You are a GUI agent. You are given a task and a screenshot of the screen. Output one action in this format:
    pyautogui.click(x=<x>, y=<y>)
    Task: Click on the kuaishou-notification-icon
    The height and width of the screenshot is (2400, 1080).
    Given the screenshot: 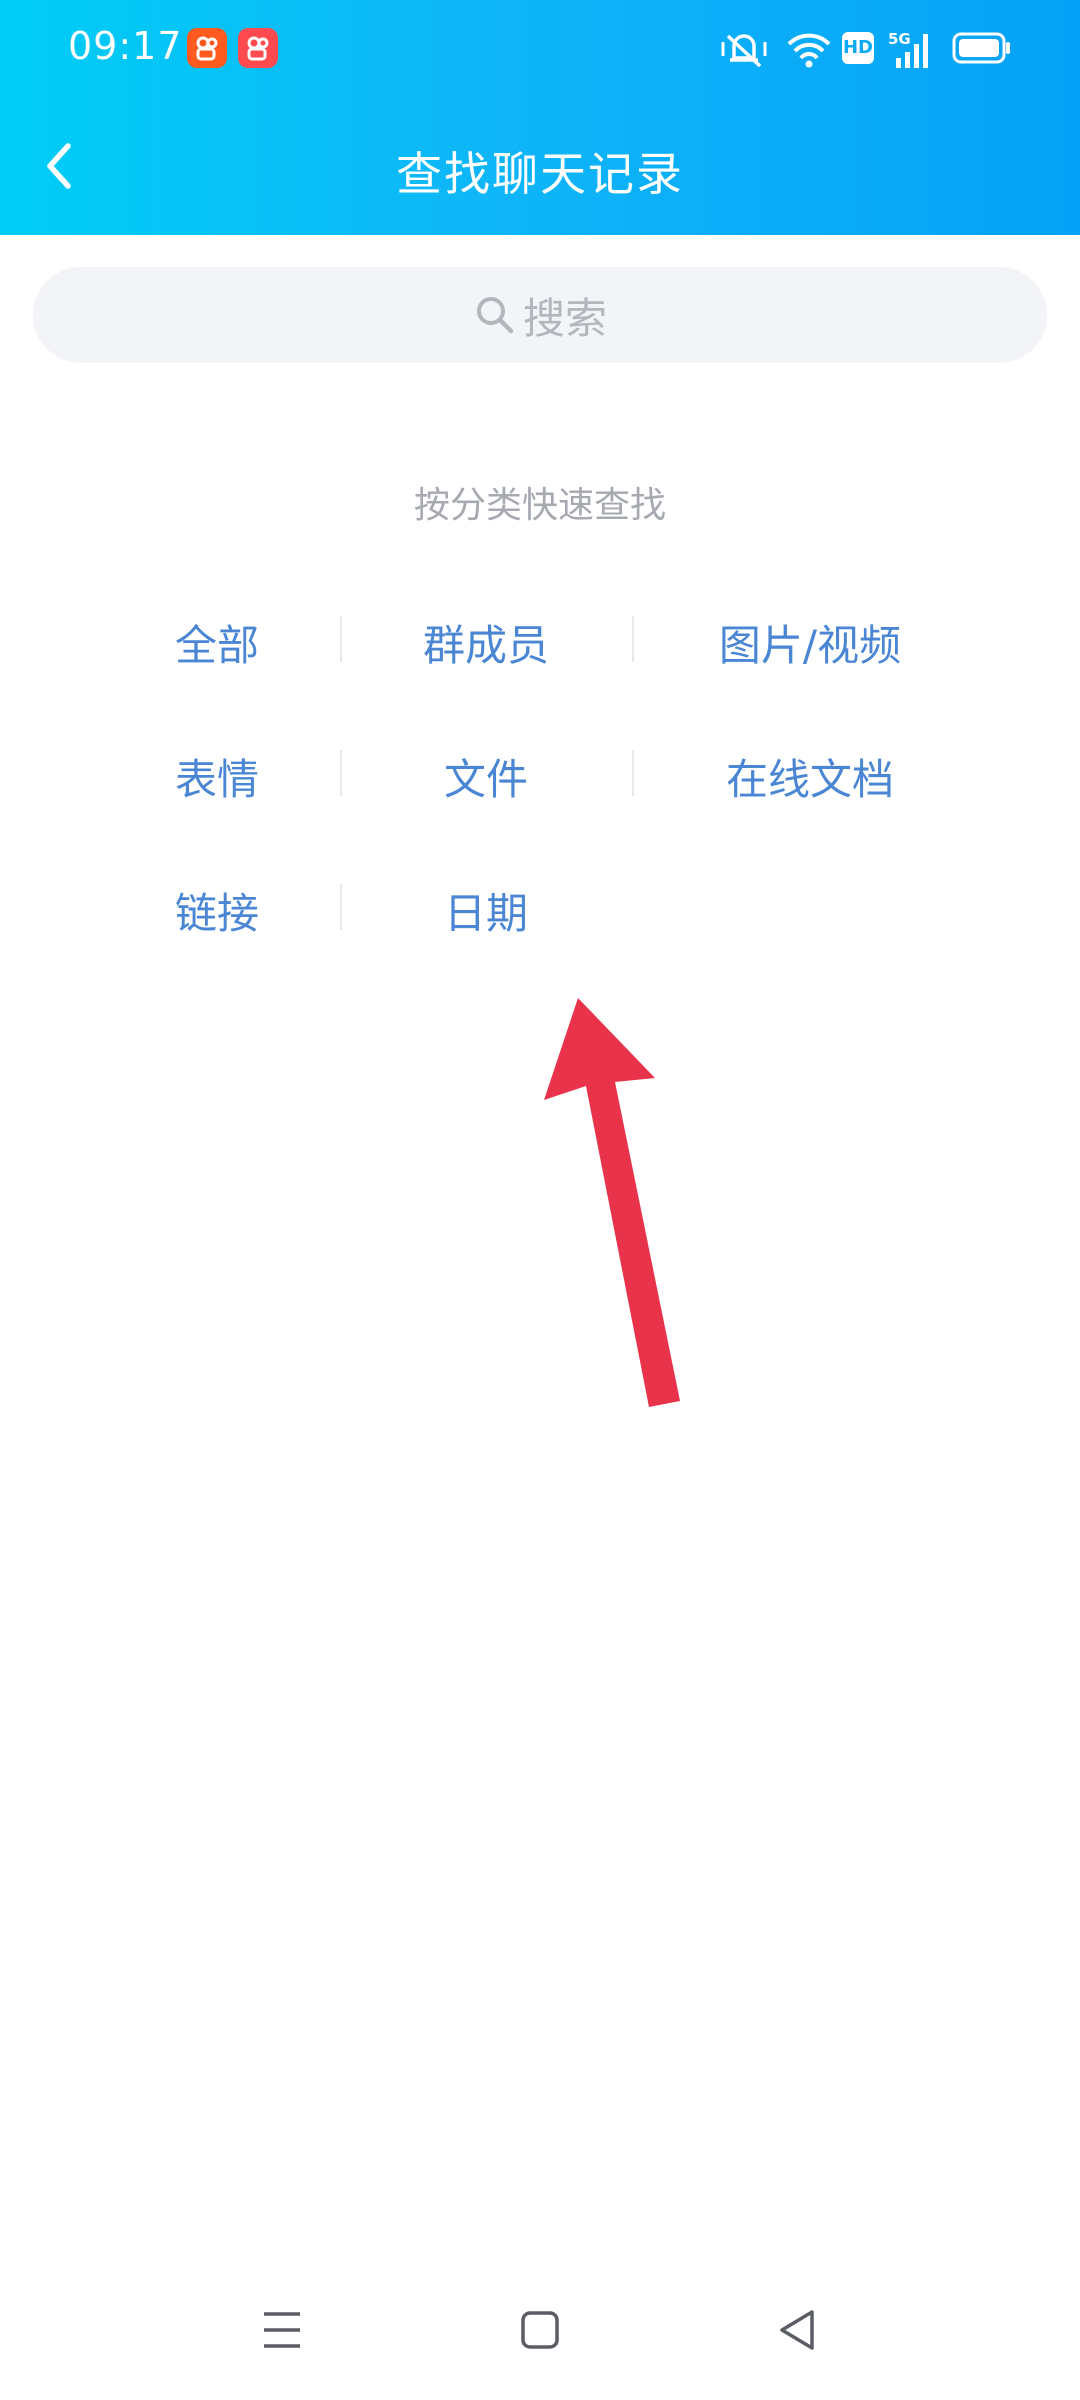 What is the action you would take?
    pyautogui.click(x=258, y=48)
    